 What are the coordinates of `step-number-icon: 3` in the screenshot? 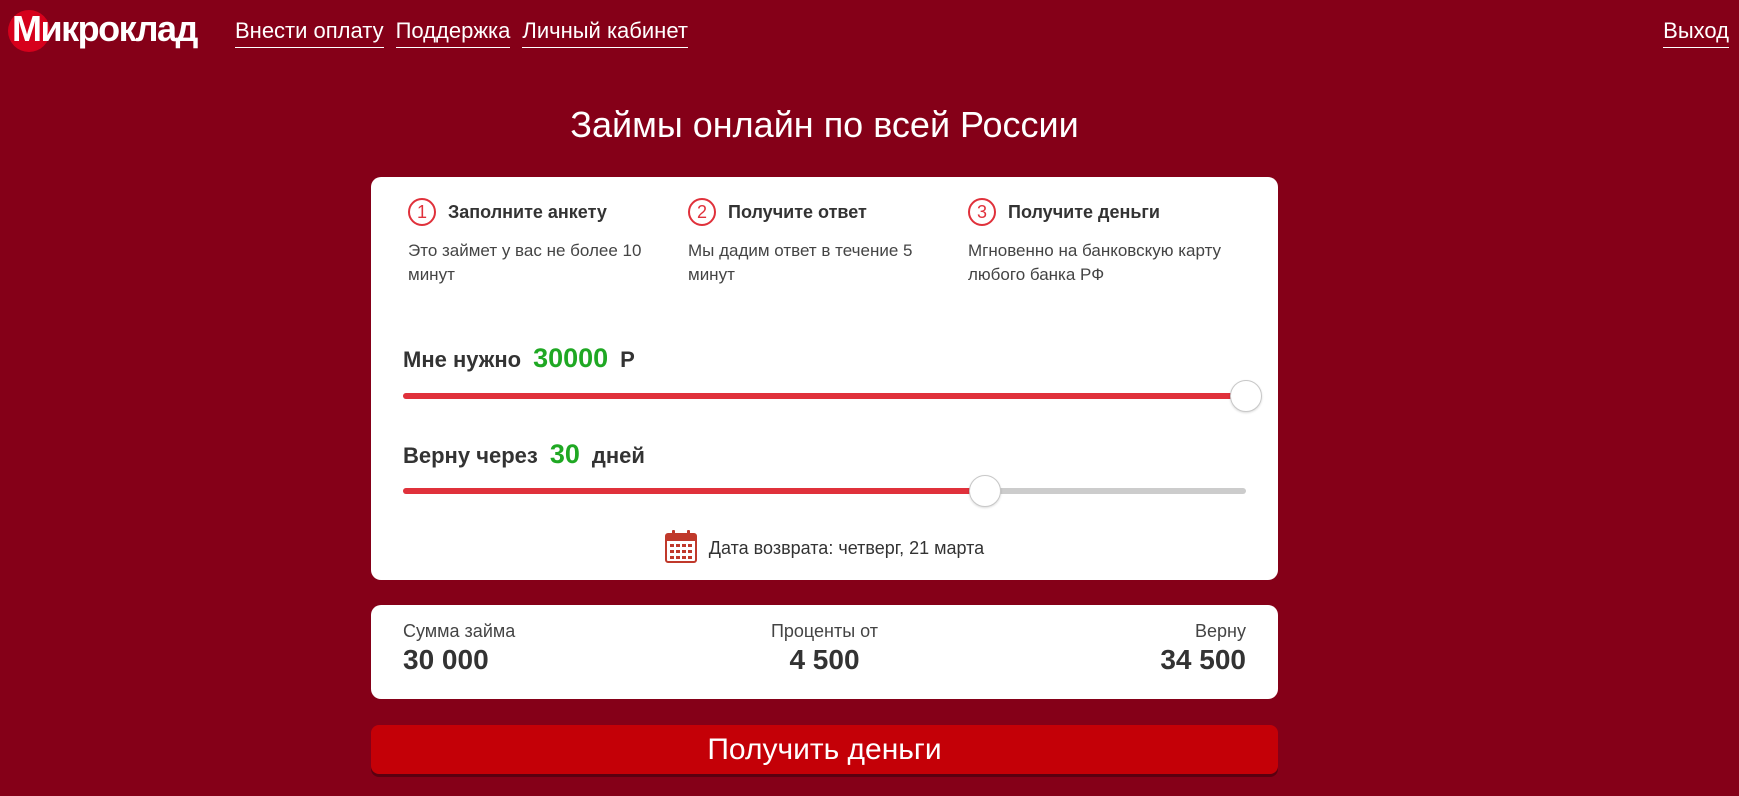 It's located at (982, 212).